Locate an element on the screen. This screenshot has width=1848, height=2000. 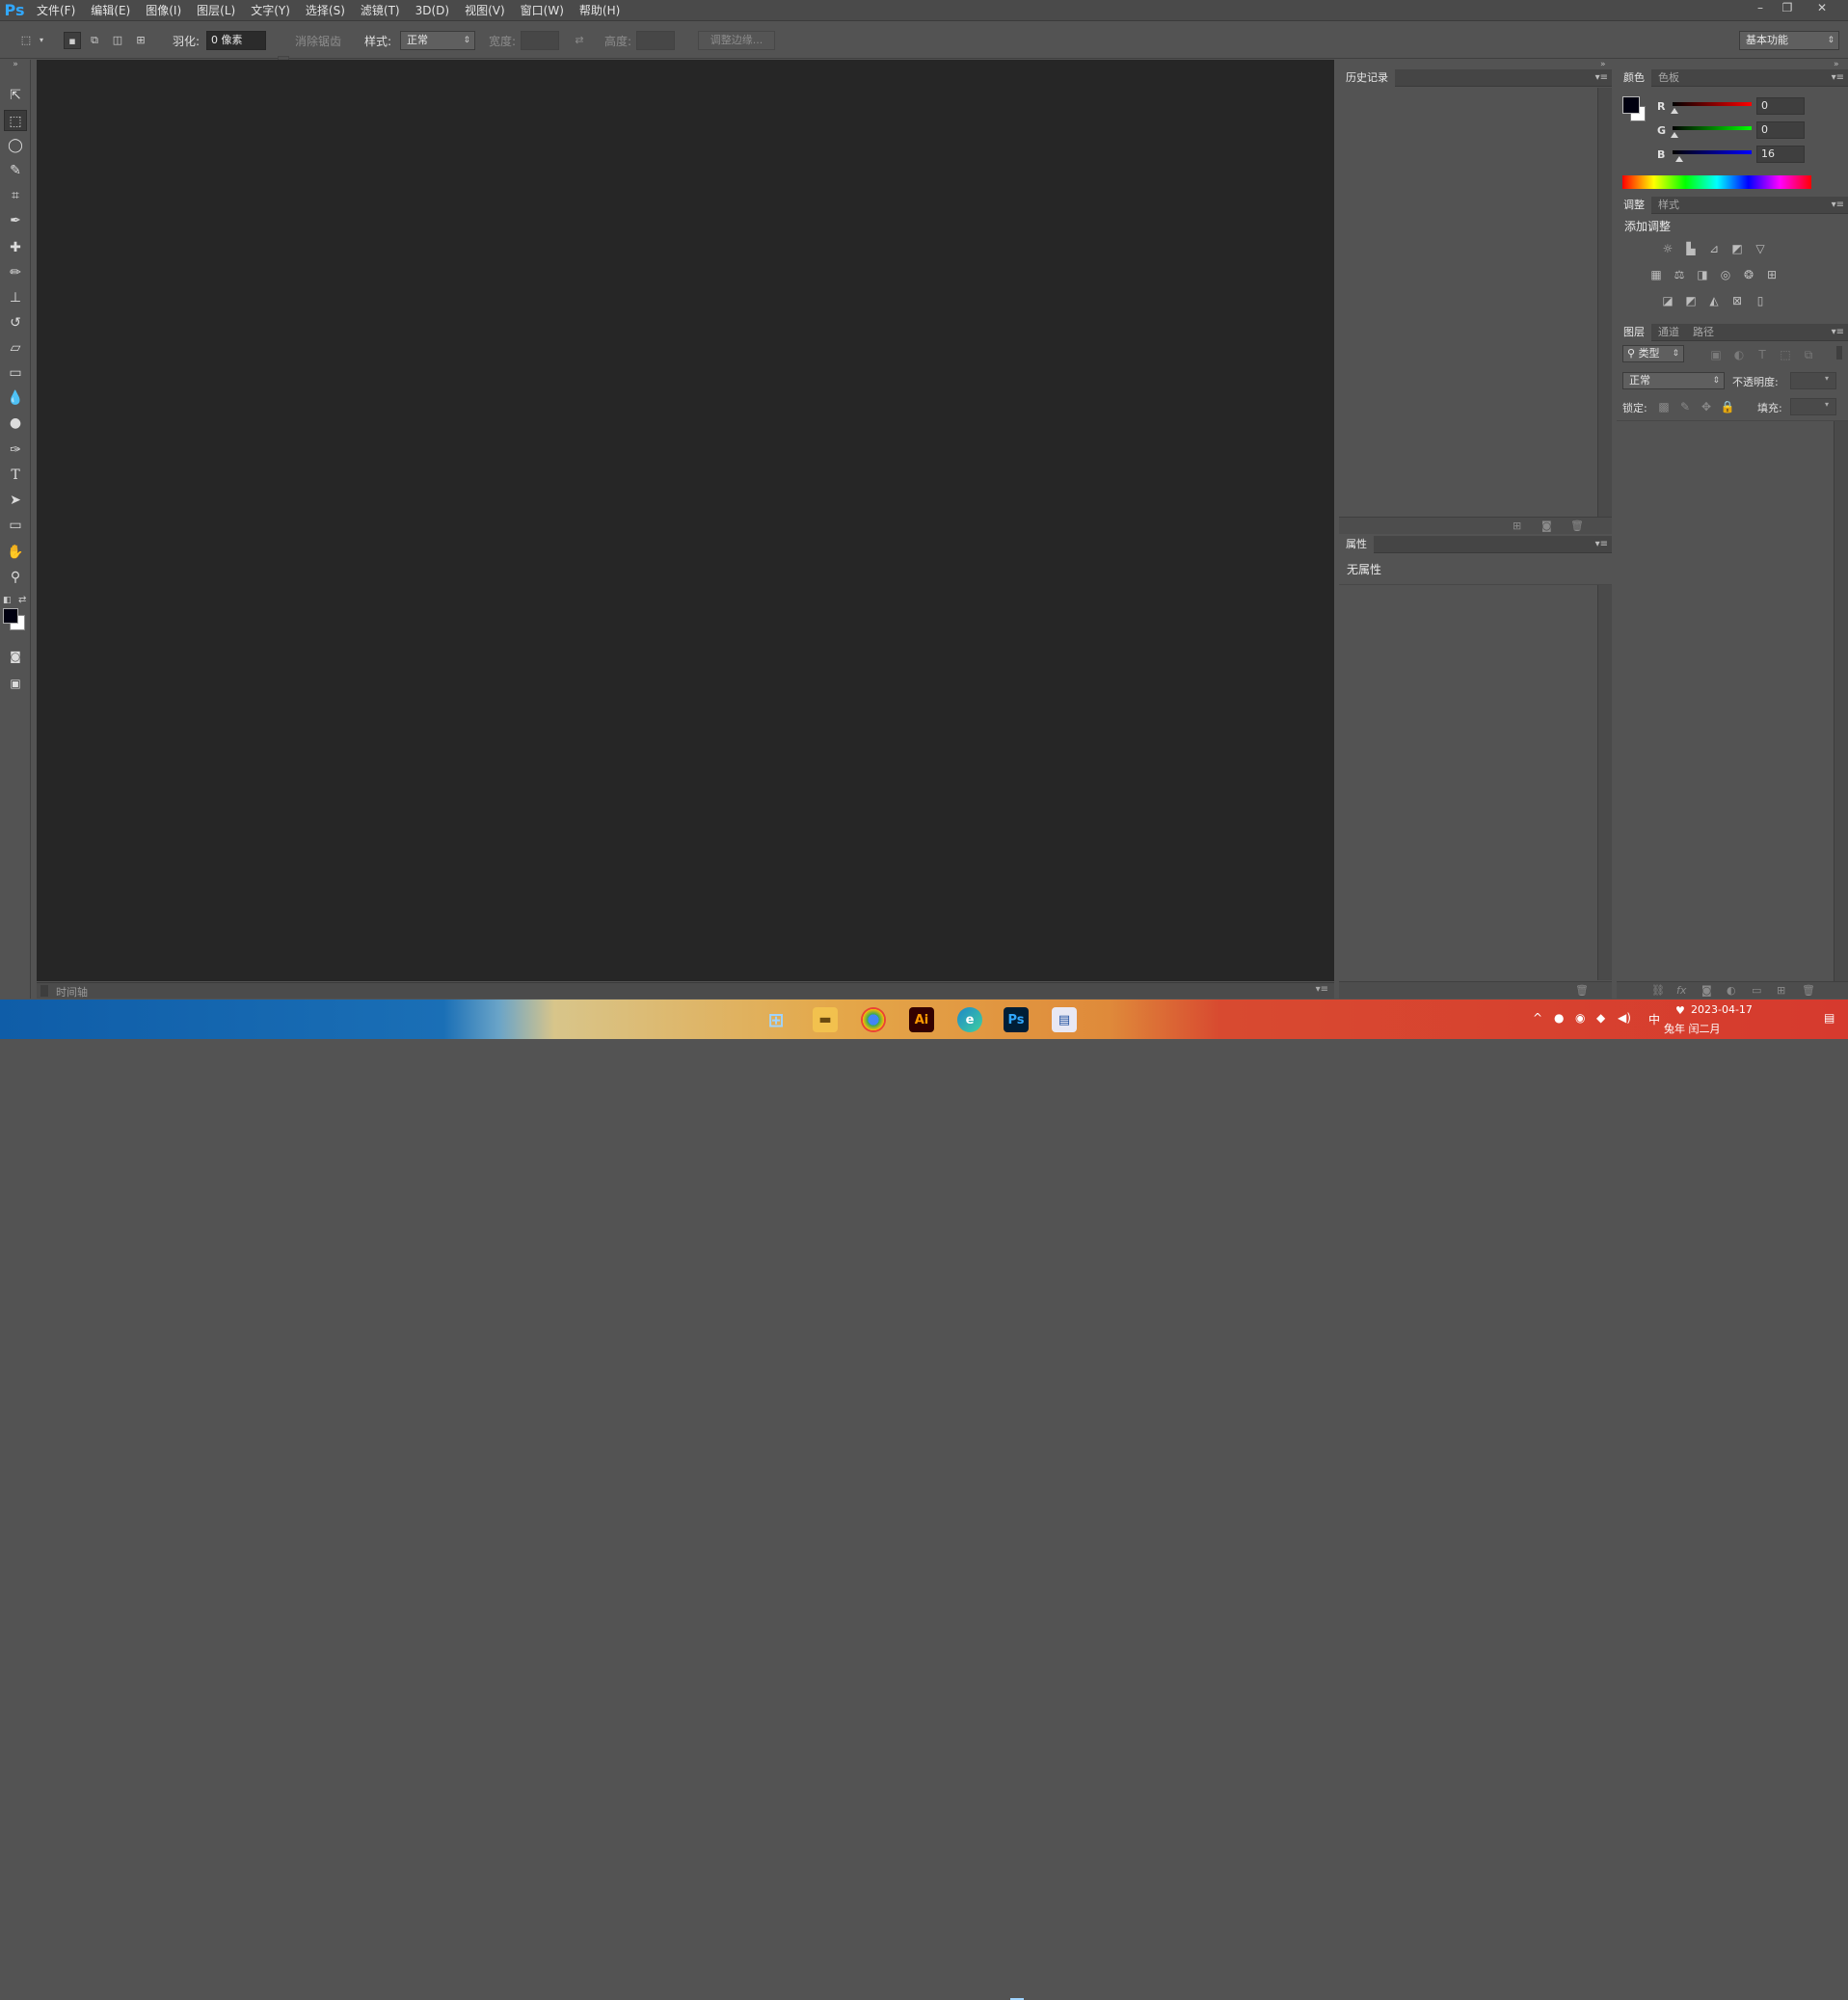
tab-history: 历史记录 is located at coordinates (1367, 78).